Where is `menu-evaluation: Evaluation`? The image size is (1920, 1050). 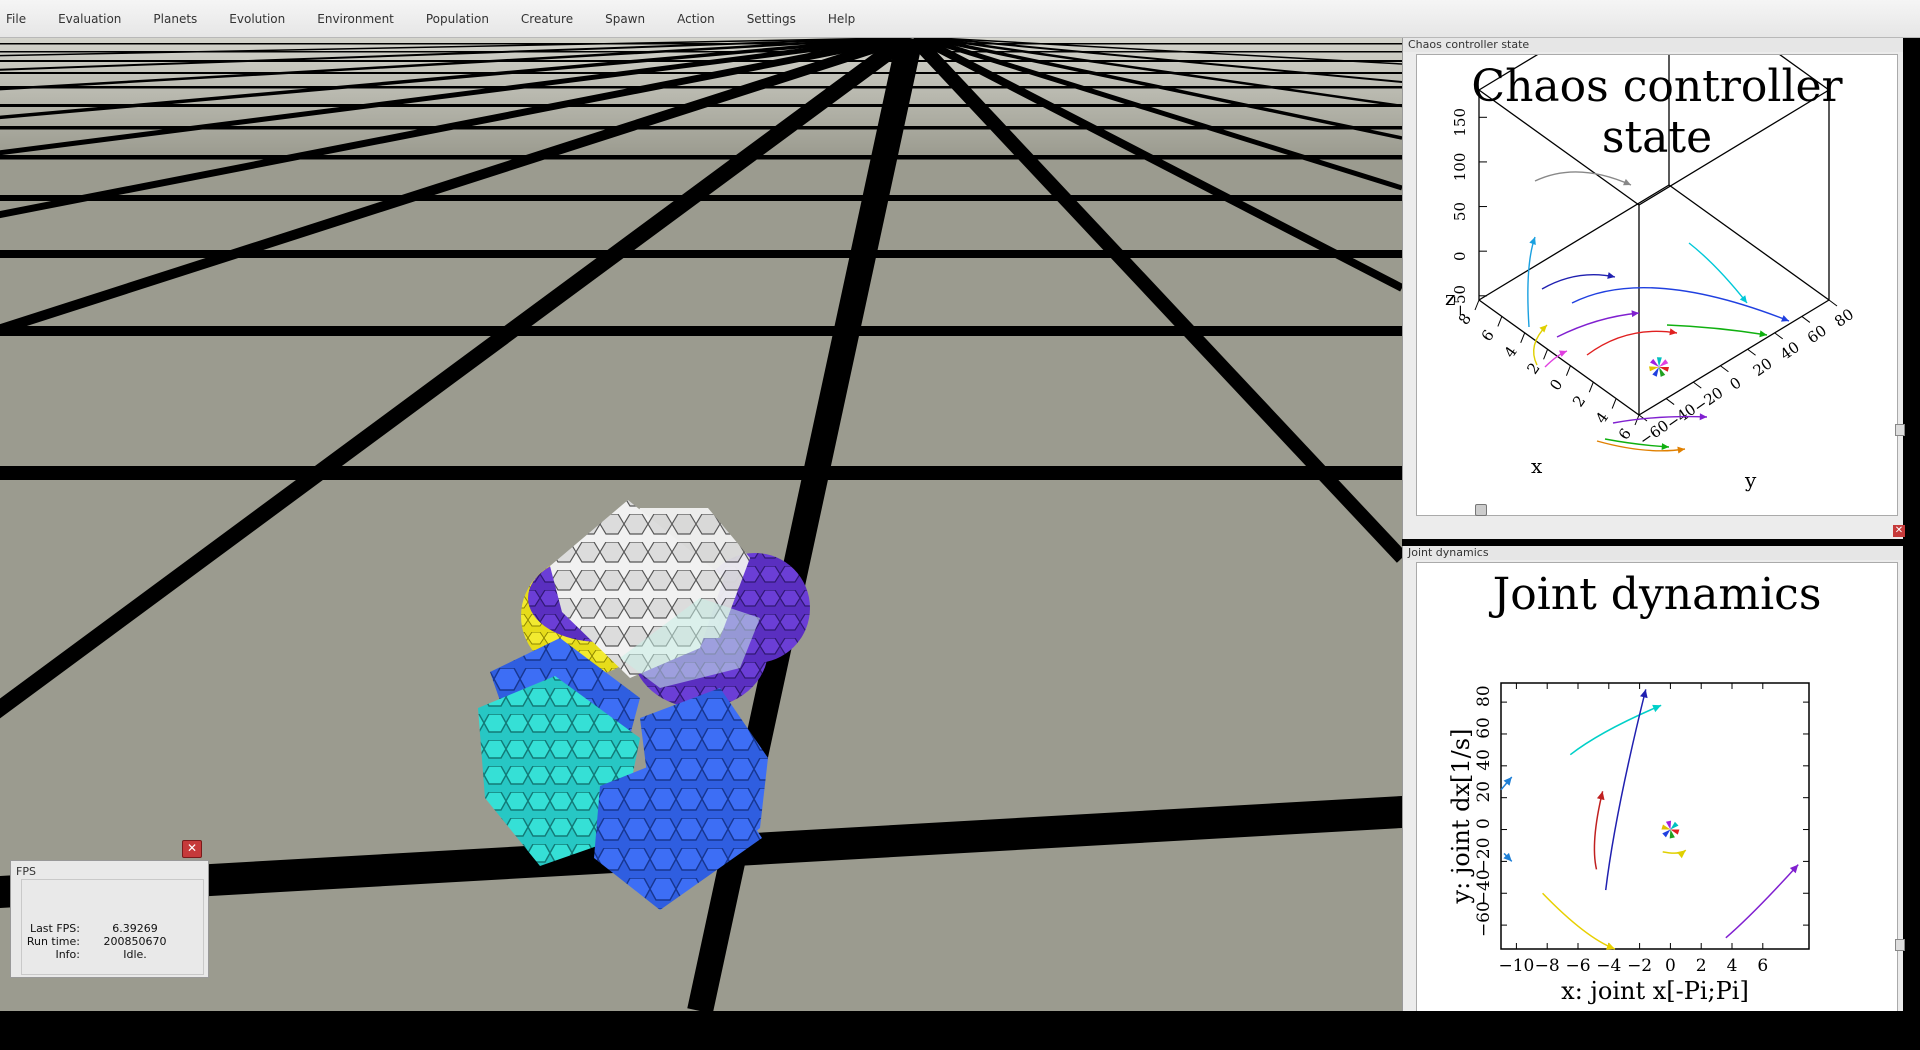
menu-evaluation: Evaluation is located at coordinates (91, 19).